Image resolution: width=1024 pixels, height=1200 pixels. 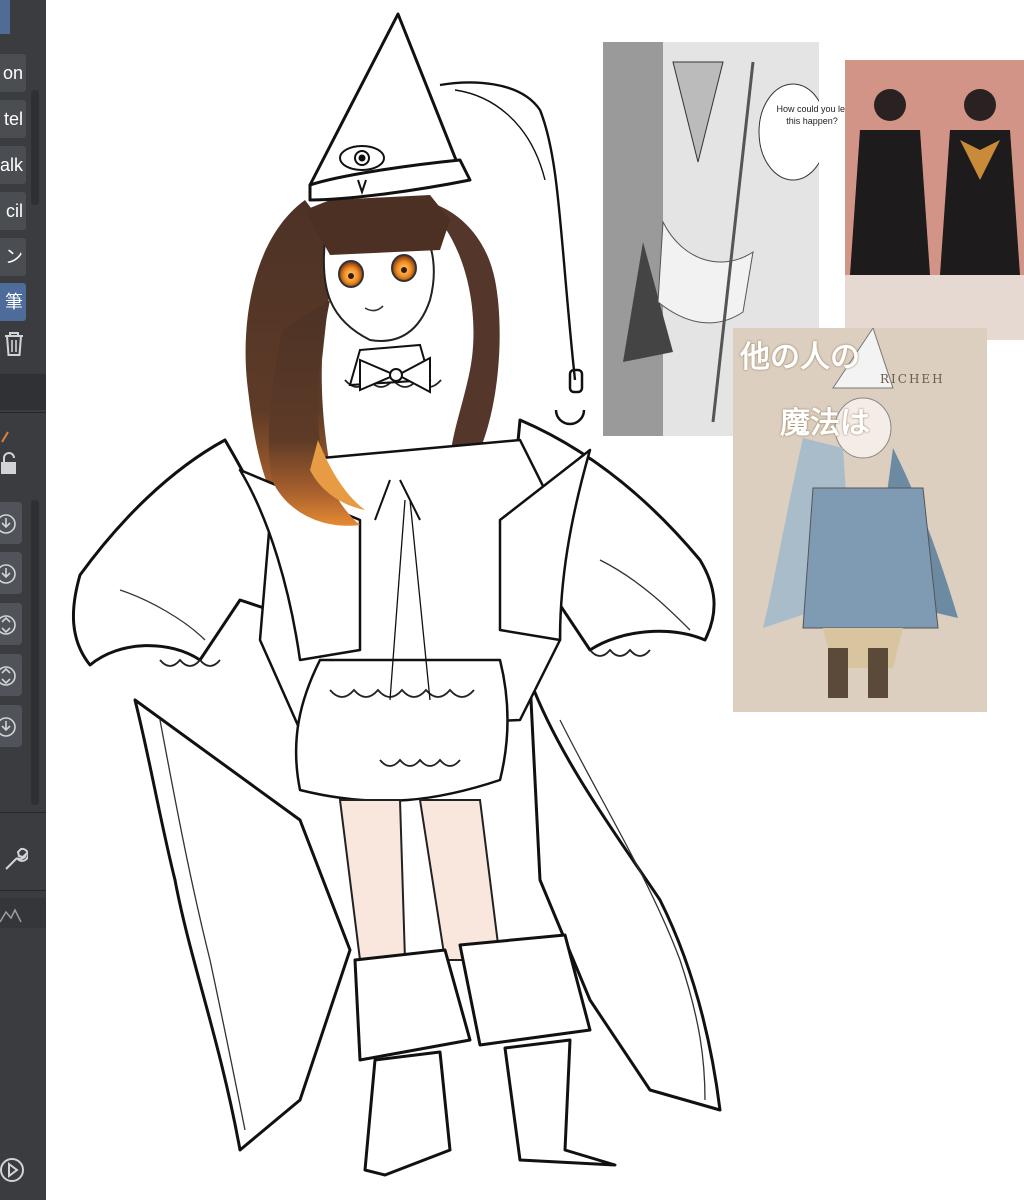 I want to click on legs, so click(x=420, y=880).